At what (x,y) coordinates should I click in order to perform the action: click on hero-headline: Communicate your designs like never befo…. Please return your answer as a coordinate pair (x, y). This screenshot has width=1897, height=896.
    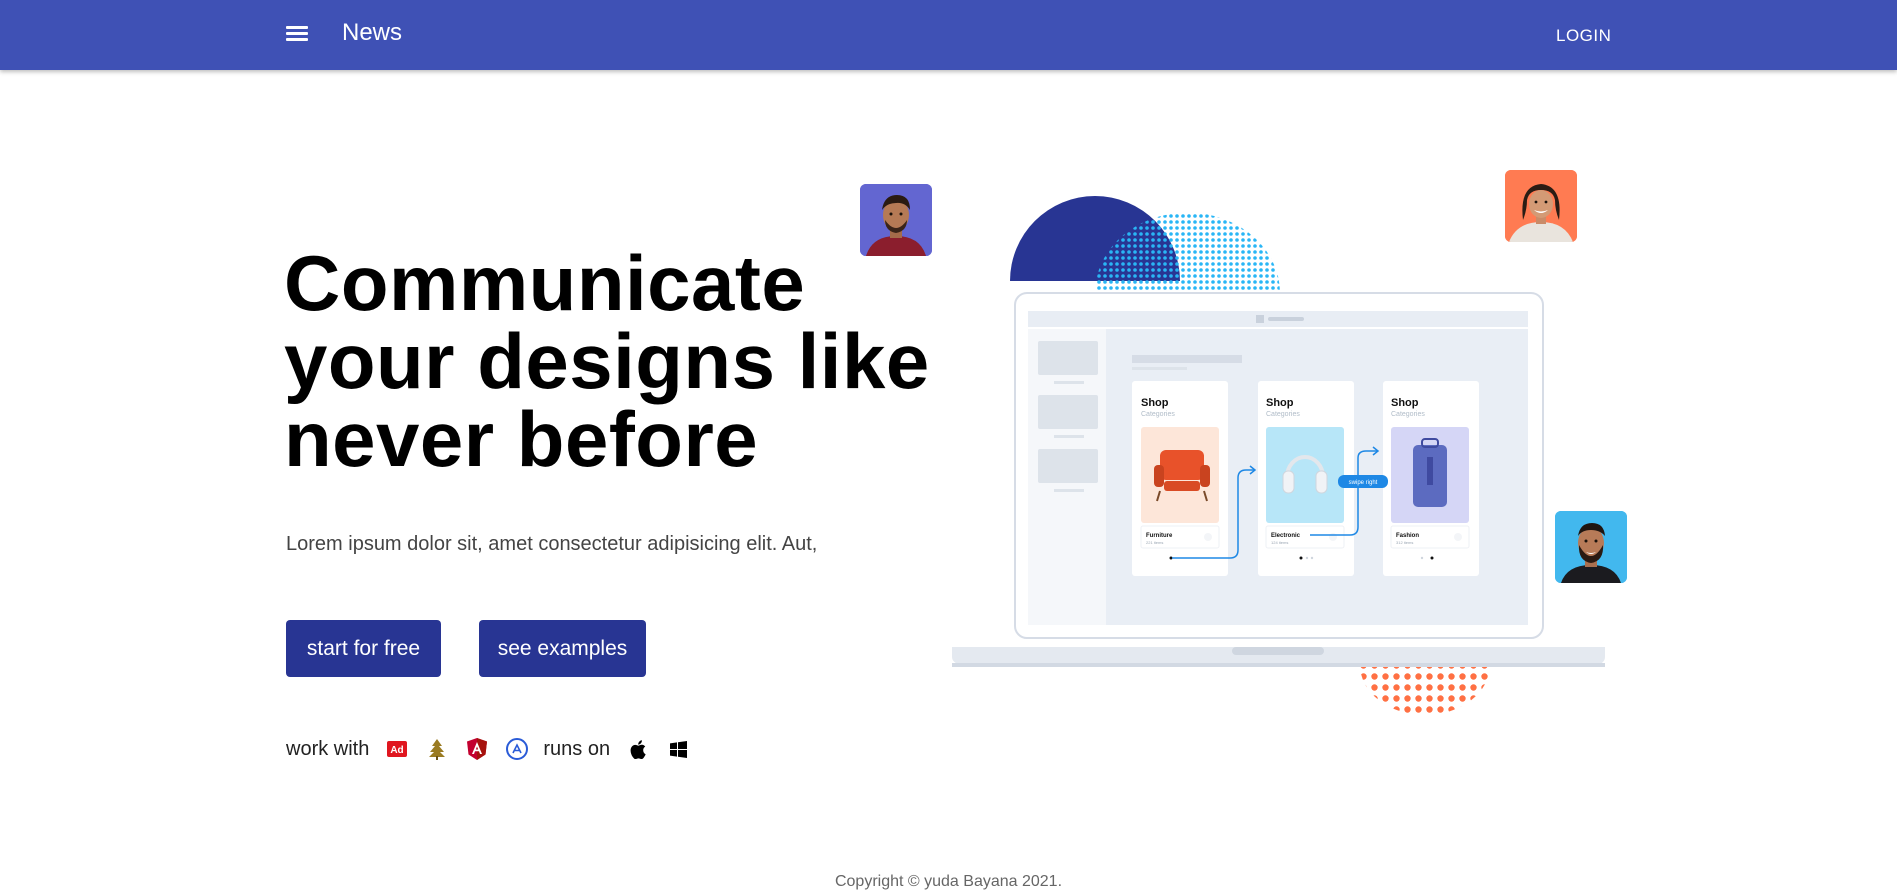
    Looking at the image, I should click on (624, 361).